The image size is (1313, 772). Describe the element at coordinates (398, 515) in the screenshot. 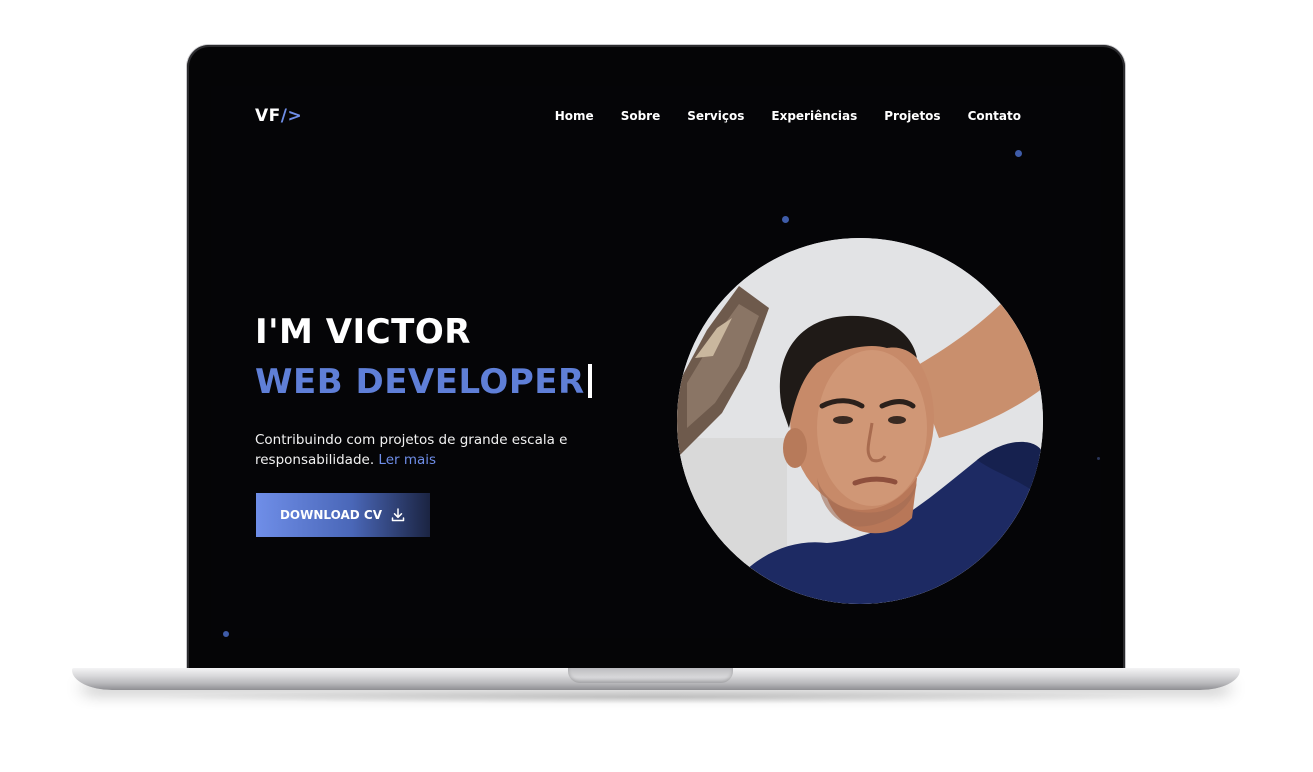

I see `download-icon` at that location.